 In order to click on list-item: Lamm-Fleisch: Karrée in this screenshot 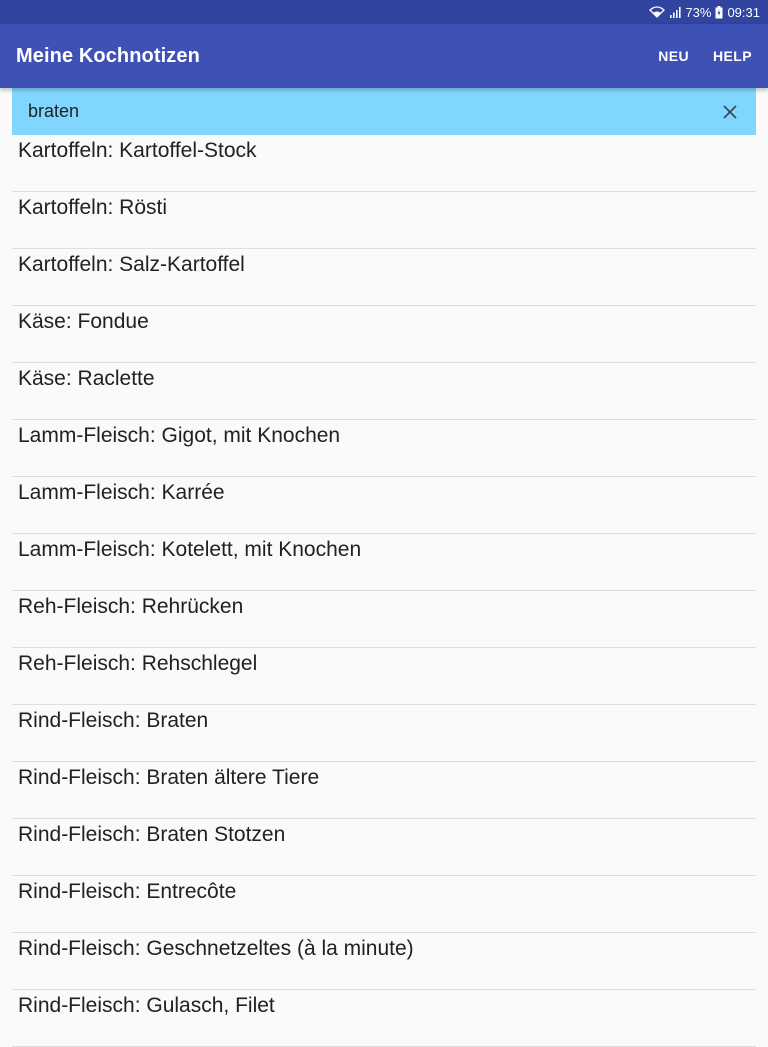, I will do `click(384, 505)`.